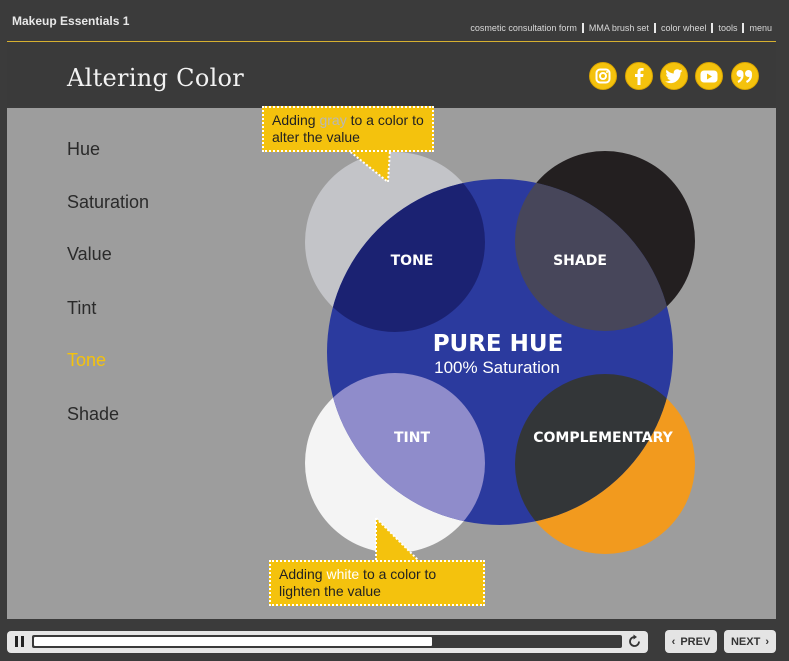 Image resolution: width=789 pixels, height=661 pixels. Describe the element at coordinates (727, 28) in the screenshot. I see `nav-tools: tools` at that location.